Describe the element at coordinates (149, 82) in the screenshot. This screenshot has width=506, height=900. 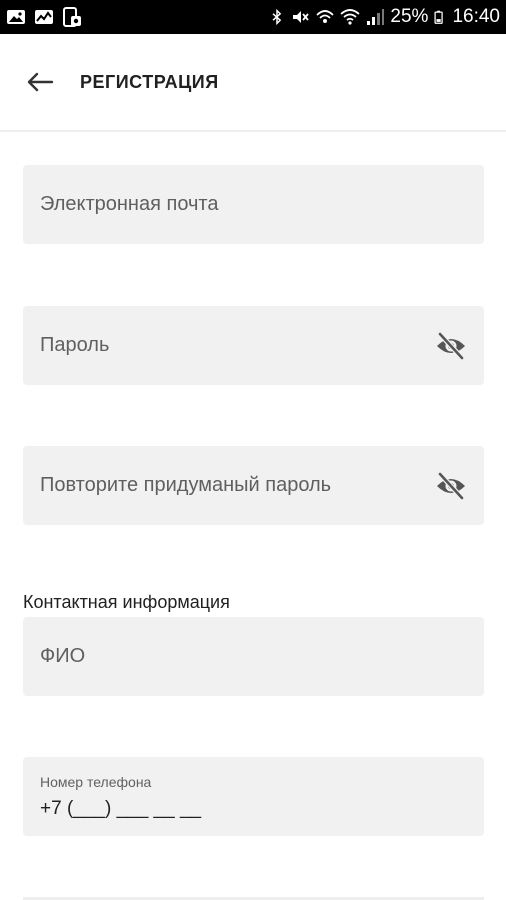
I see `page-title: РЕГИСТРАЦИЯ` at that location.